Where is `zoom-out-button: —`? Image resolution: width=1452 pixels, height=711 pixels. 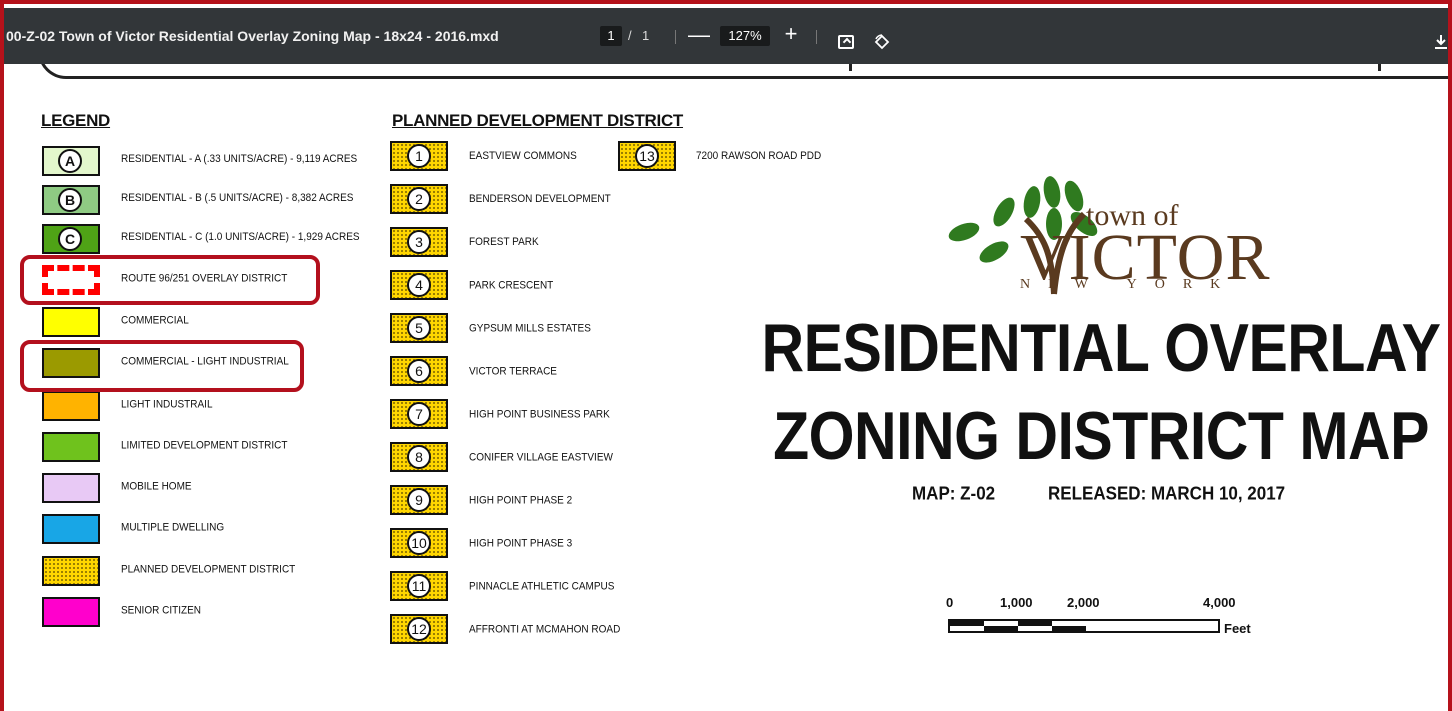
zoom-out-button: — is located at coordinates (699, 35).